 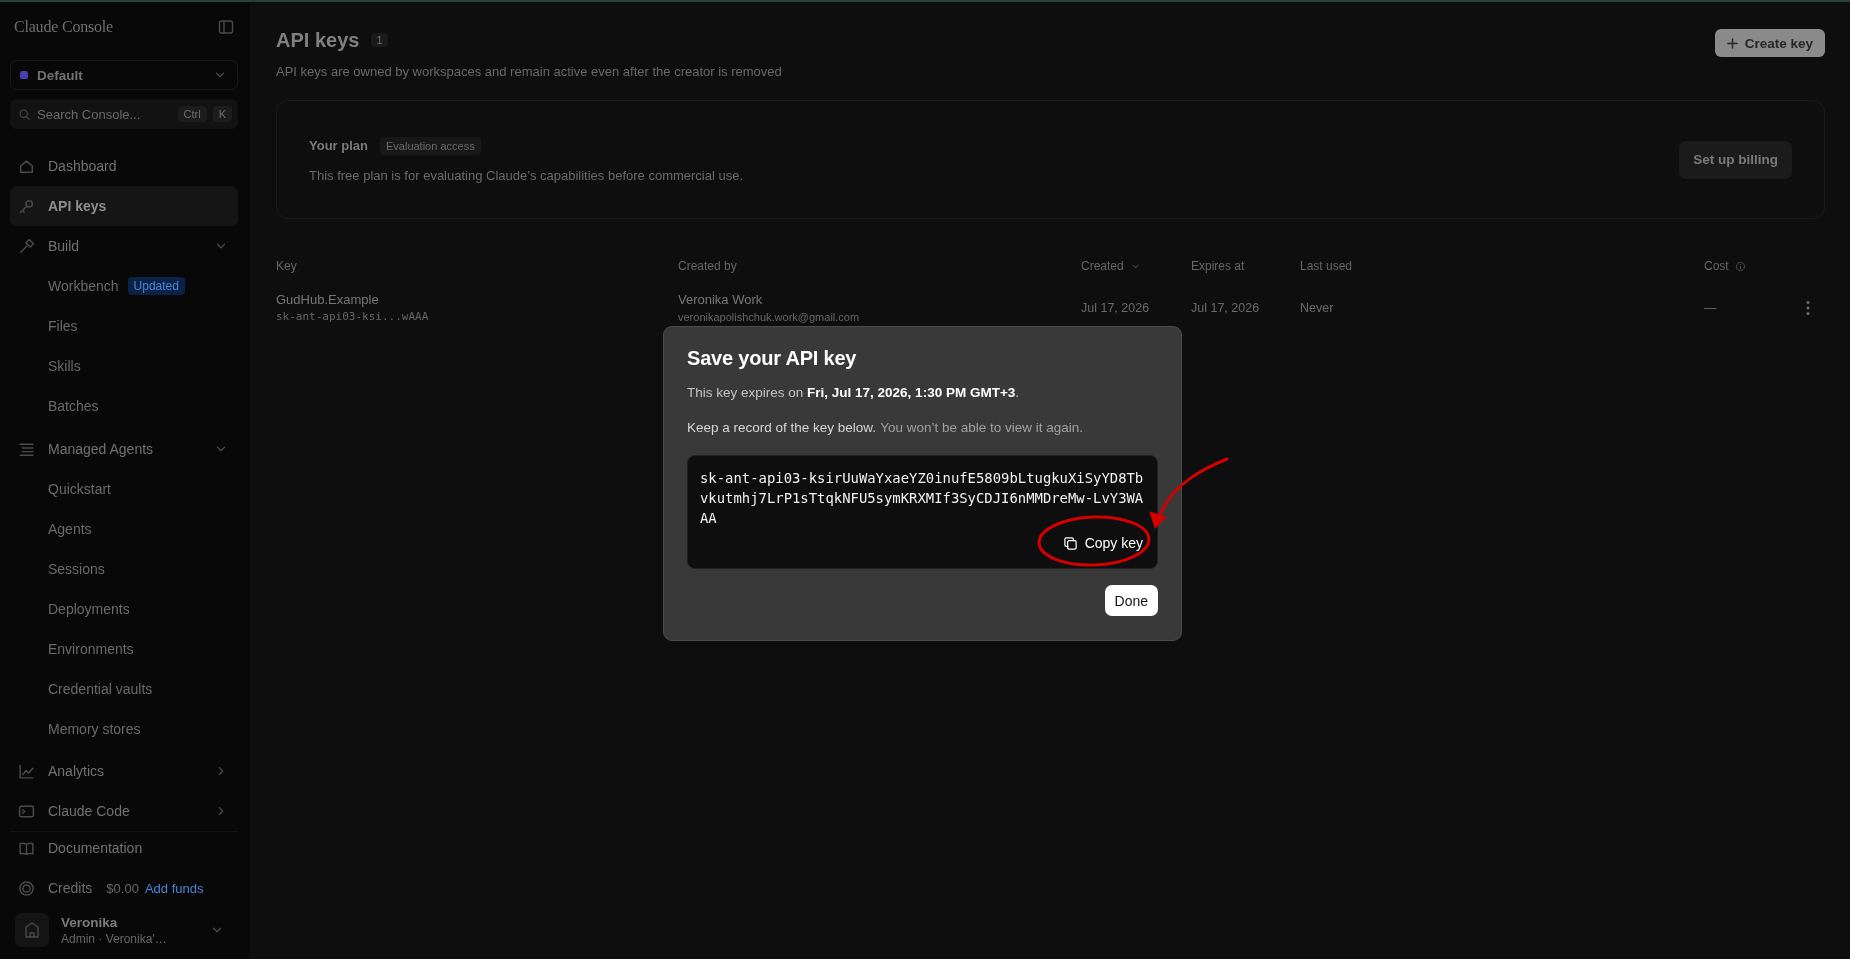 What do you see at coordinates (1808, 308) in the screenshot?
I see `more-options-icon` at bounding box center [1808, 308].